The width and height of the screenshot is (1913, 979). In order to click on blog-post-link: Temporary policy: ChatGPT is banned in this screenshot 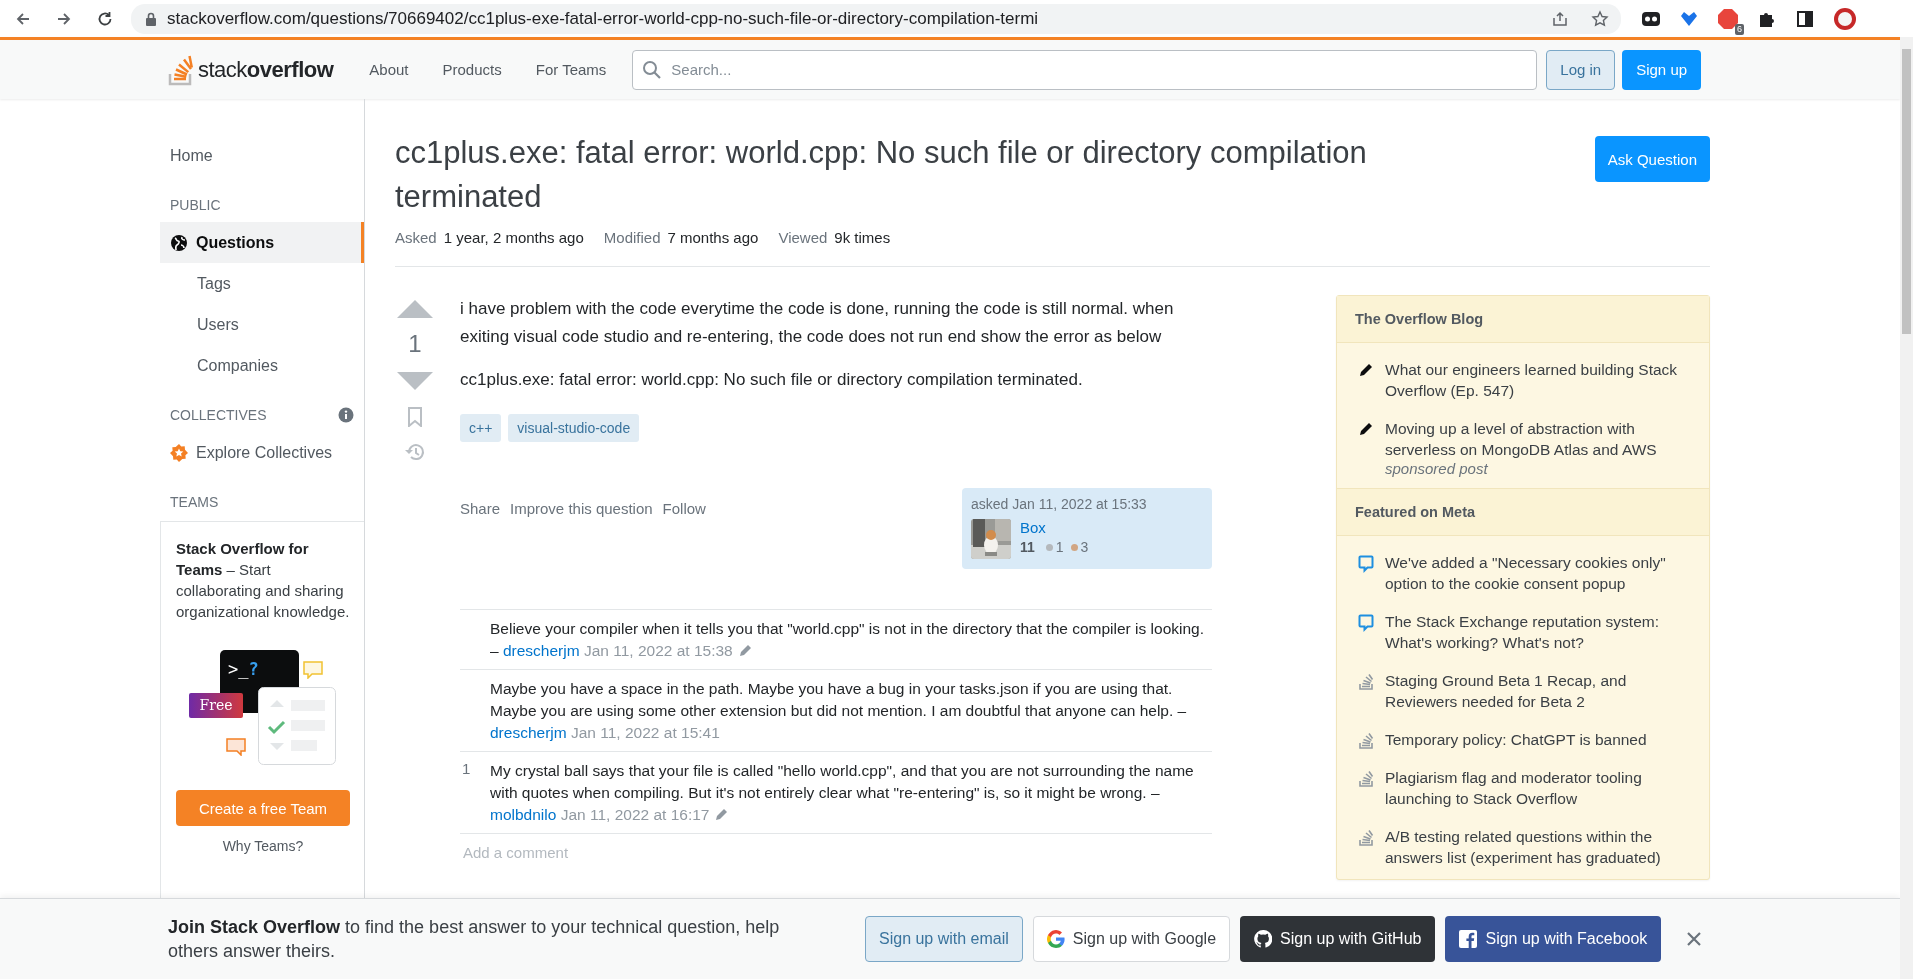, I will do `click(1516, 739)`.